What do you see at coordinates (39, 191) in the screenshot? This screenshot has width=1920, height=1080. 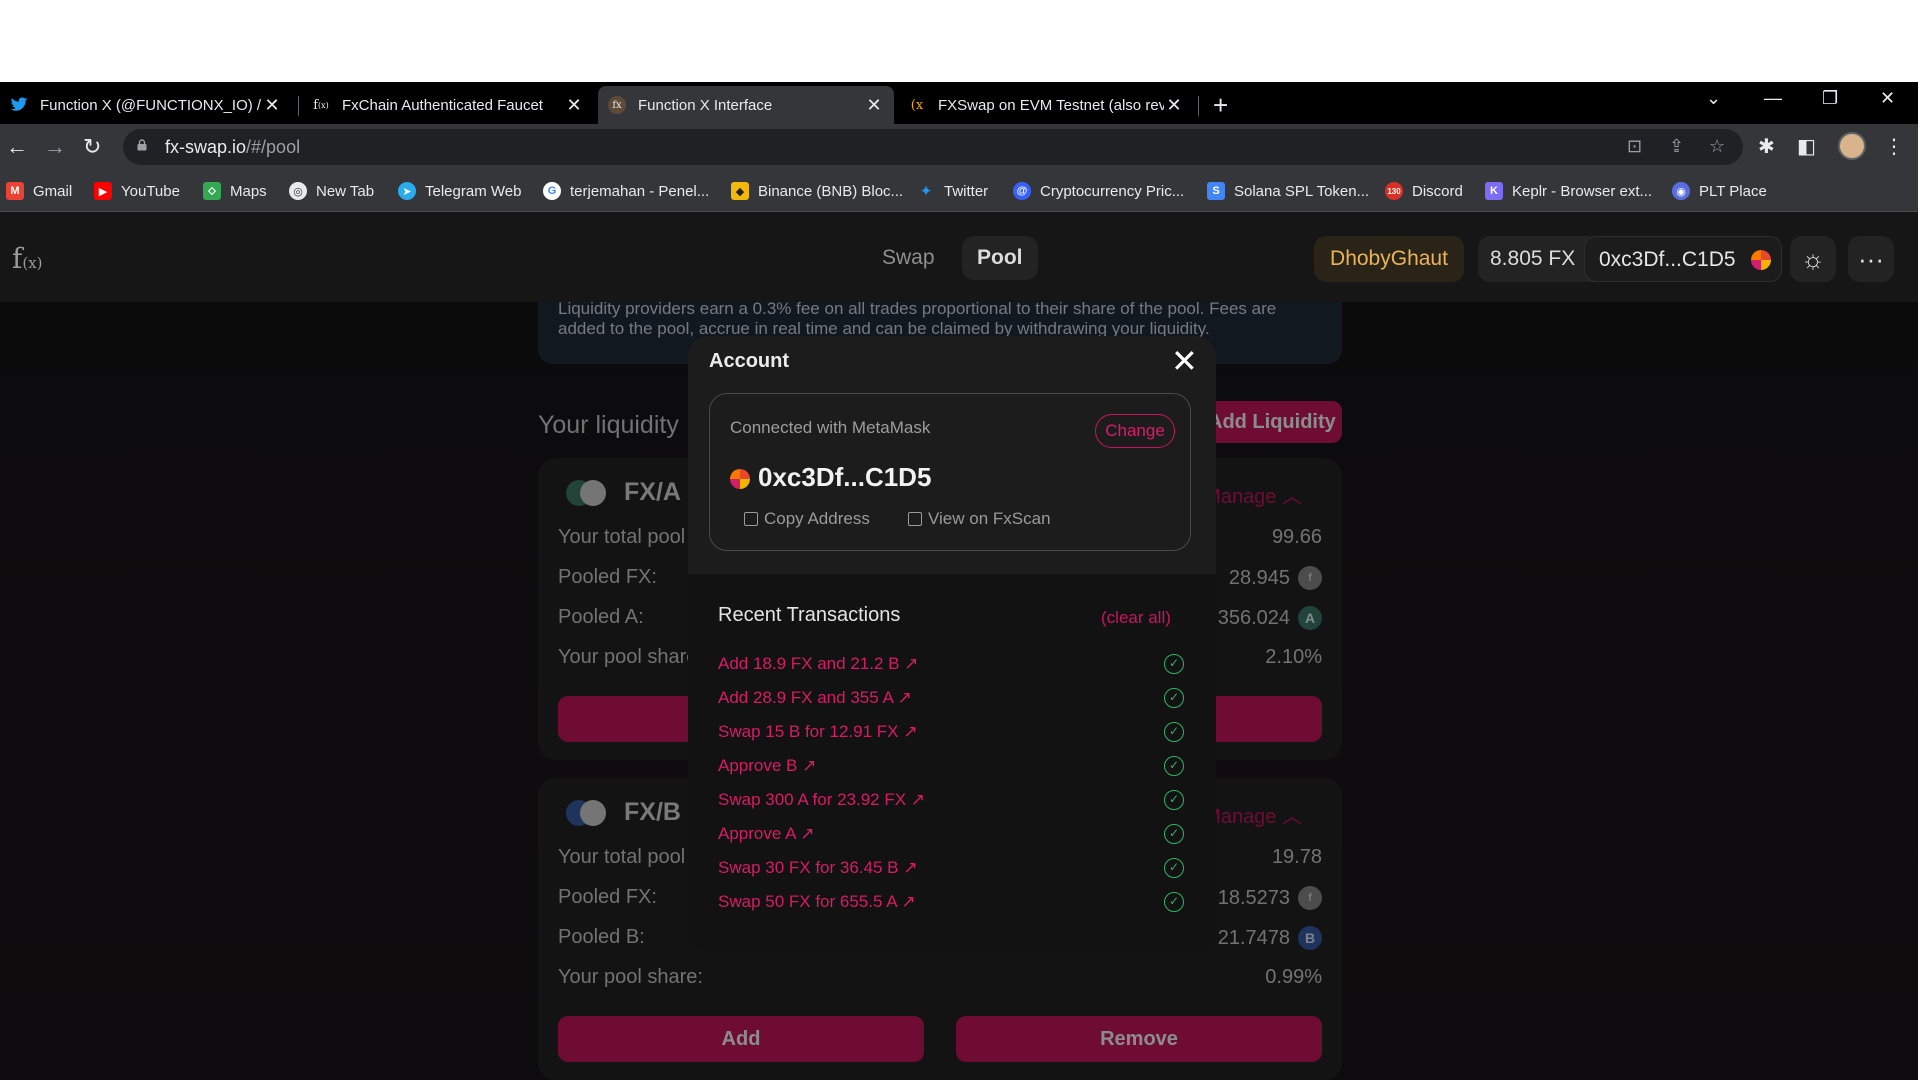 I see `bookmark-gmail: M Gmail` at bounding box center [39, 191].